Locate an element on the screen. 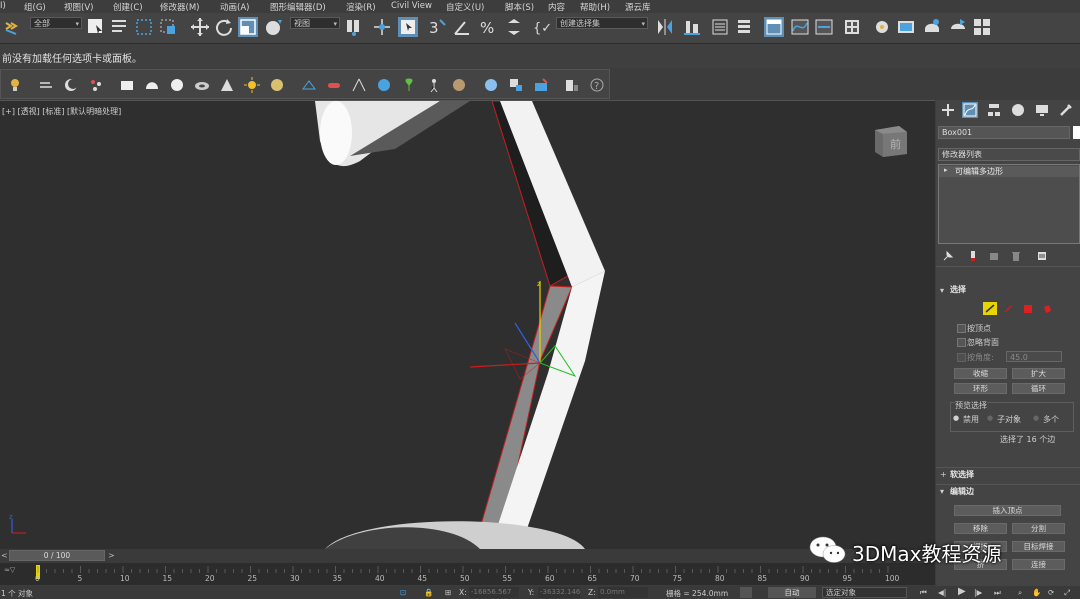 This screenshot has width=1080, height=599. orbit-icon: ⟳ is located at coordinates (1051, 592).